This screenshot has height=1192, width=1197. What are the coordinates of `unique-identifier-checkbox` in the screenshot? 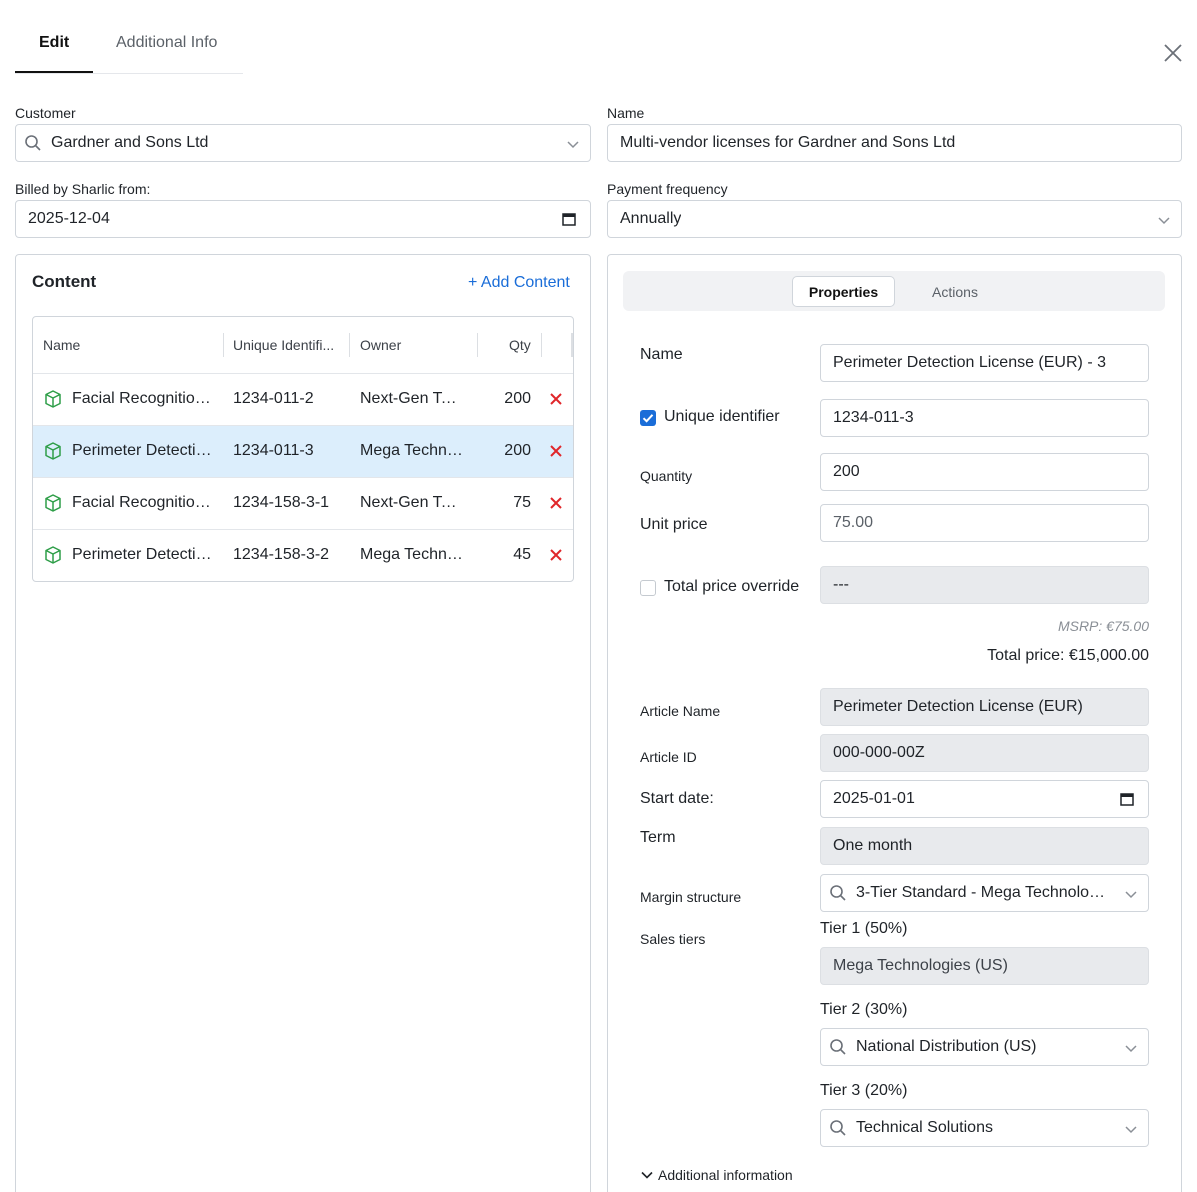 It's located at (648, 418).